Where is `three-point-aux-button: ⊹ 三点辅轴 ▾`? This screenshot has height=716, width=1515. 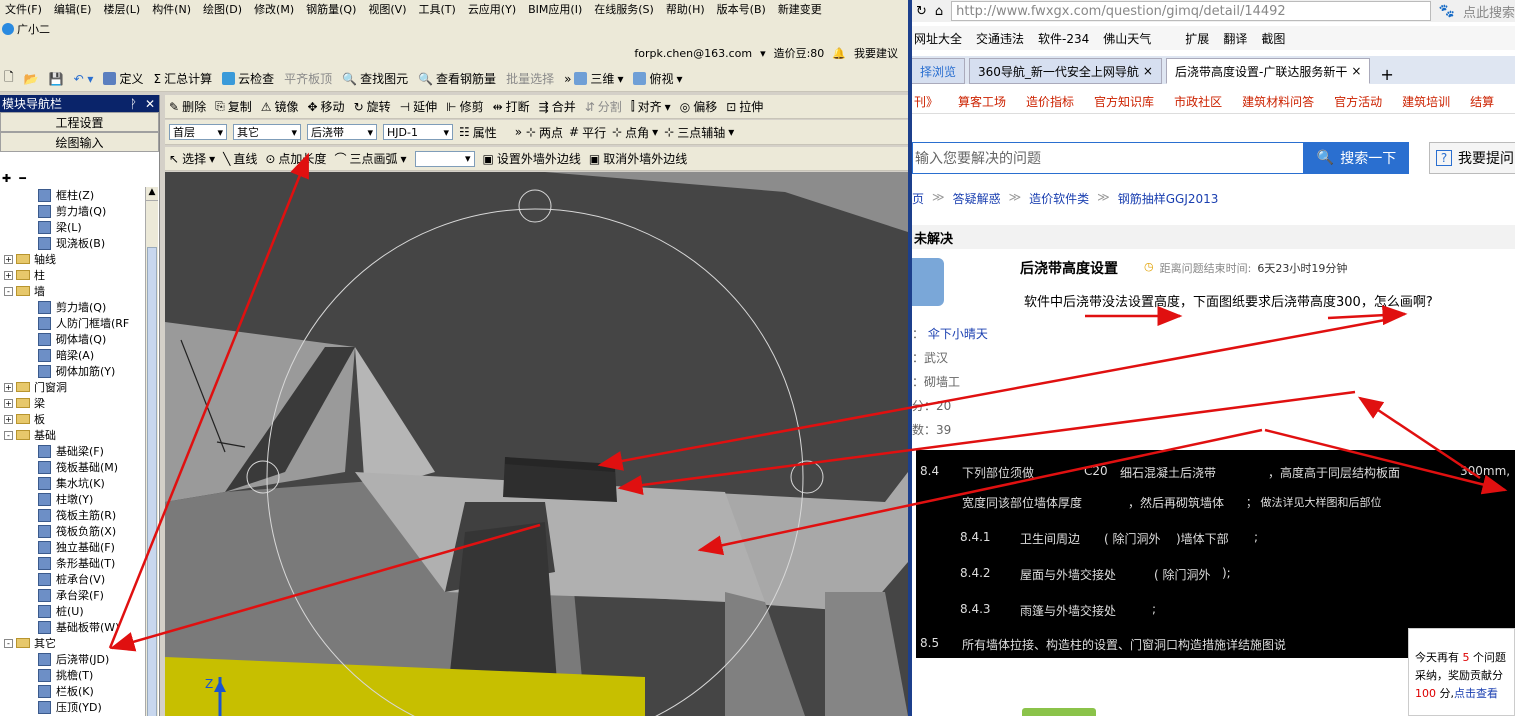
three-point-aux-button: ⊹ 三点辅轴 ▾ is located at coordinates (699, 132).